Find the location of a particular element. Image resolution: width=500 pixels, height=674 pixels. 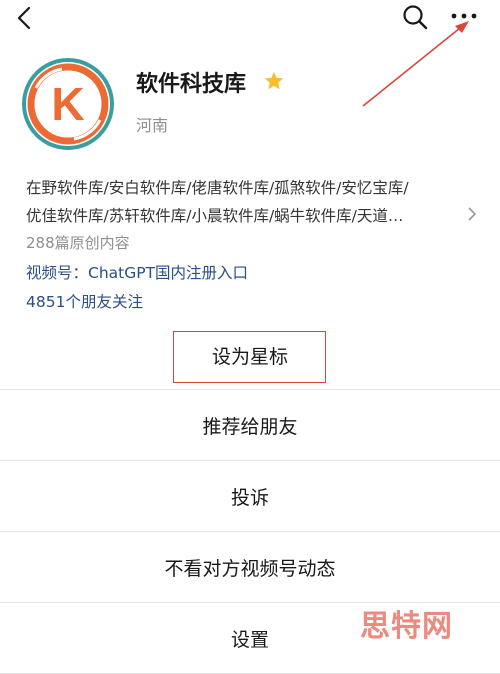

friends-following-link: 4851个朋友关注 is located at coordinates (84, 301).